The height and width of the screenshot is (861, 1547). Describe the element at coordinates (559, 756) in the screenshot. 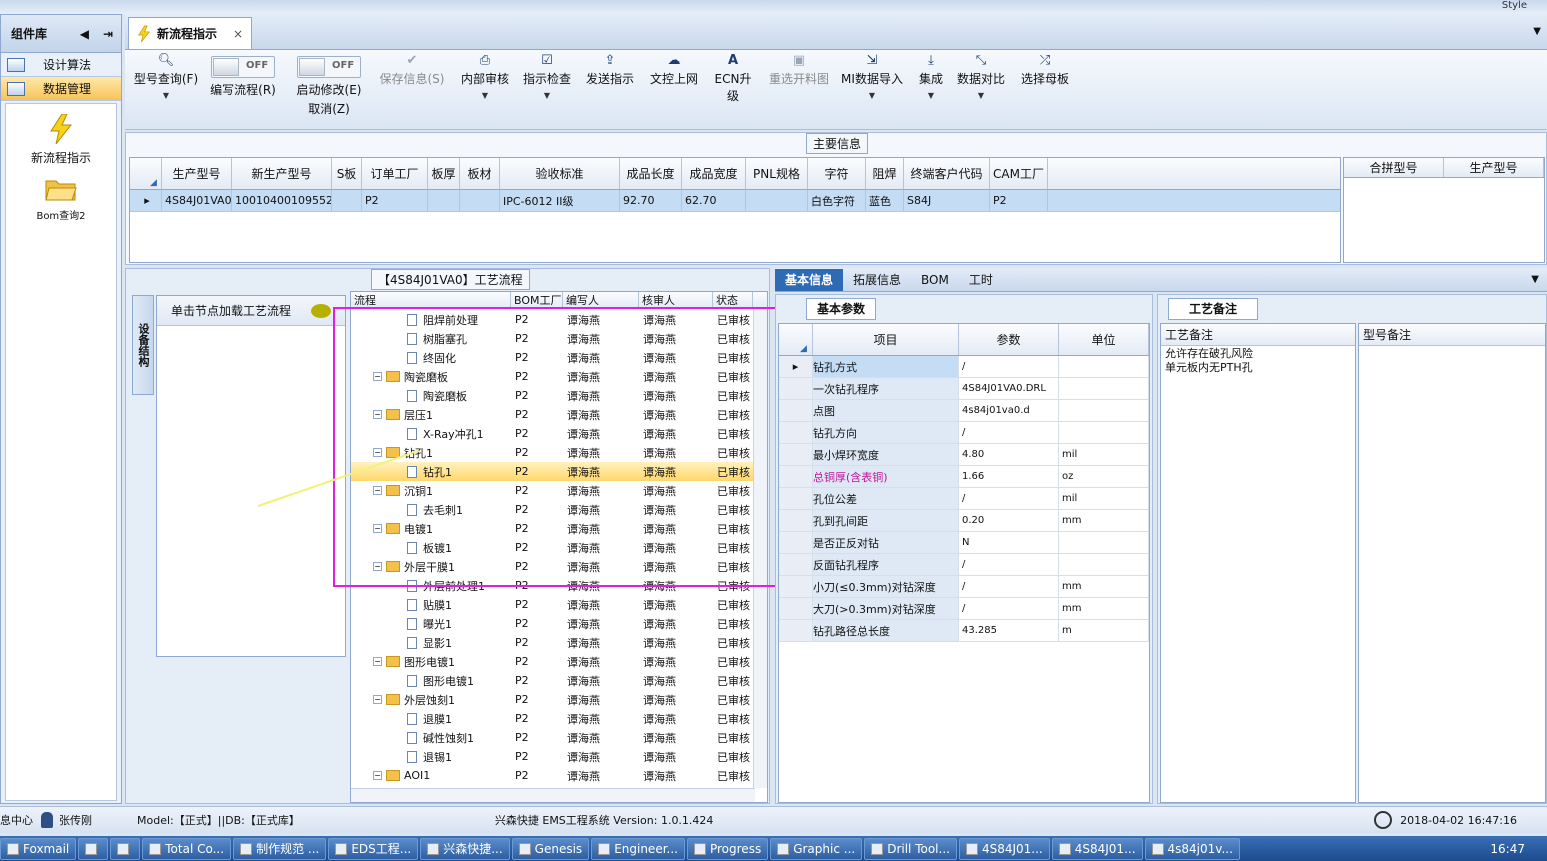

I see `table-row: 退锡1 P2 谭海燕 谭海燕 已审核` at that location.